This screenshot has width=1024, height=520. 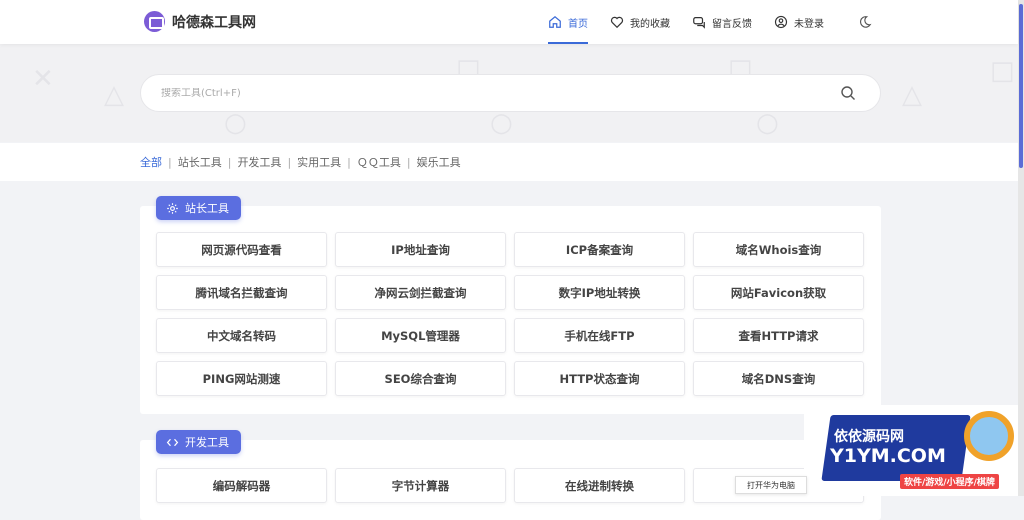 I want to click on panel-title: 站长工具, so click(x=207, y=208).